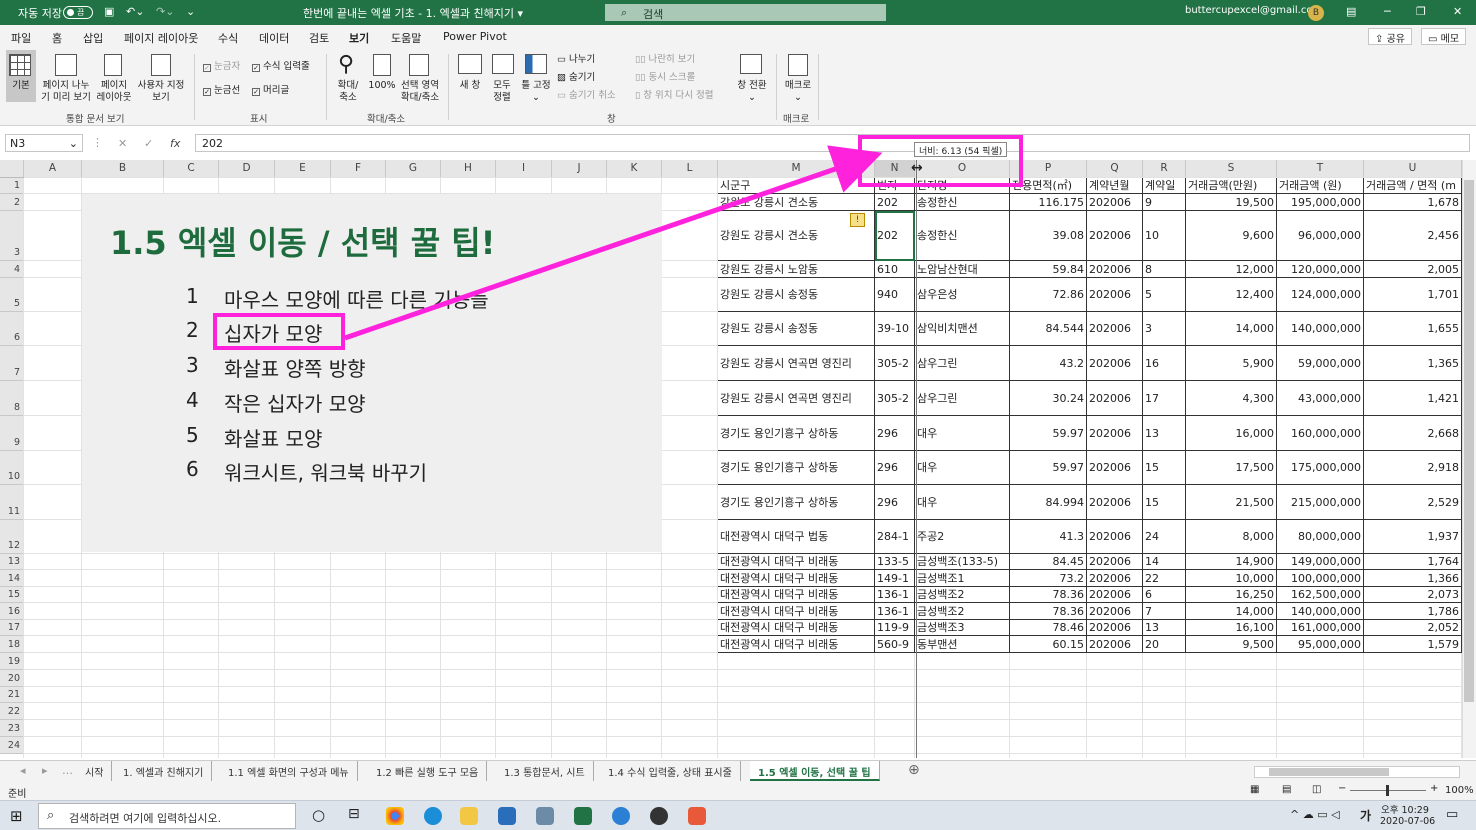  I want to click on table-cell: 24, so click(1164, 537).